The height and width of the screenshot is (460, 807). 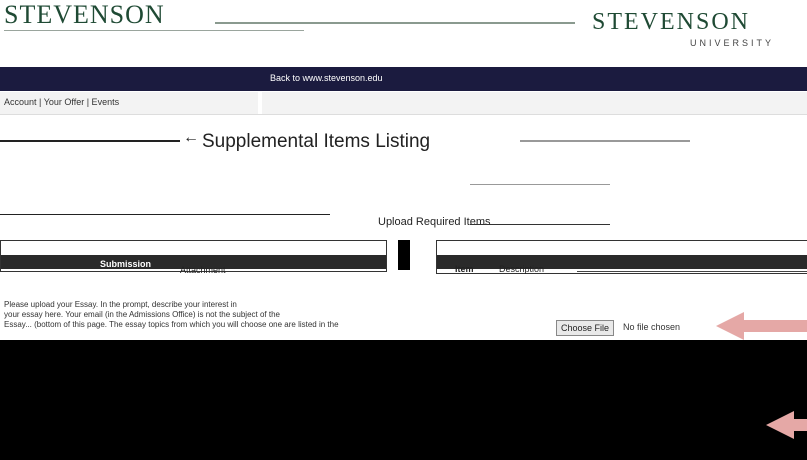 I want to click on breadcrumb-divider, so click(x=260, y=103).